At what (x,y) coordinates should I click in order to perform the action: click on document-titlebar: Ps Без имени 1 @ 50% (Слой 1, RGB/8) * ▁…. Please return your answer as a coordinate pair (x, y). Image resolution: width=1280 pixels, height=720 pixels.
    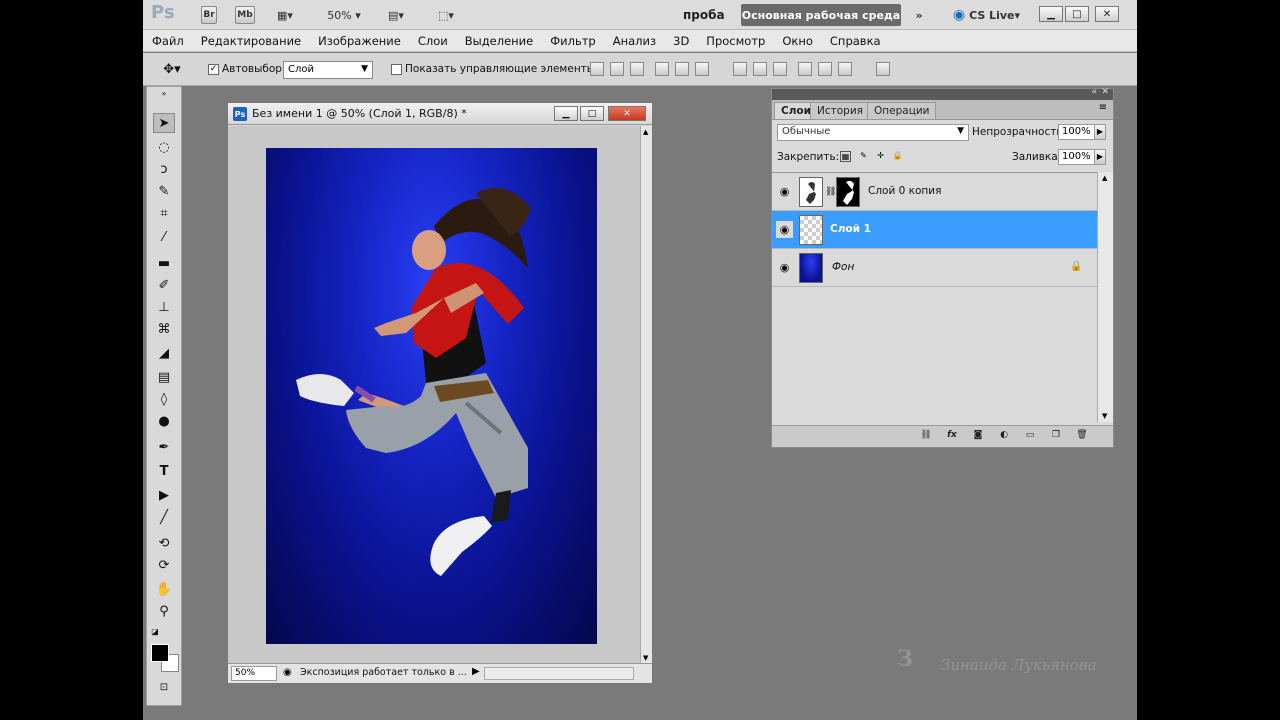
    Looking at the image, I should click on (440, 114).